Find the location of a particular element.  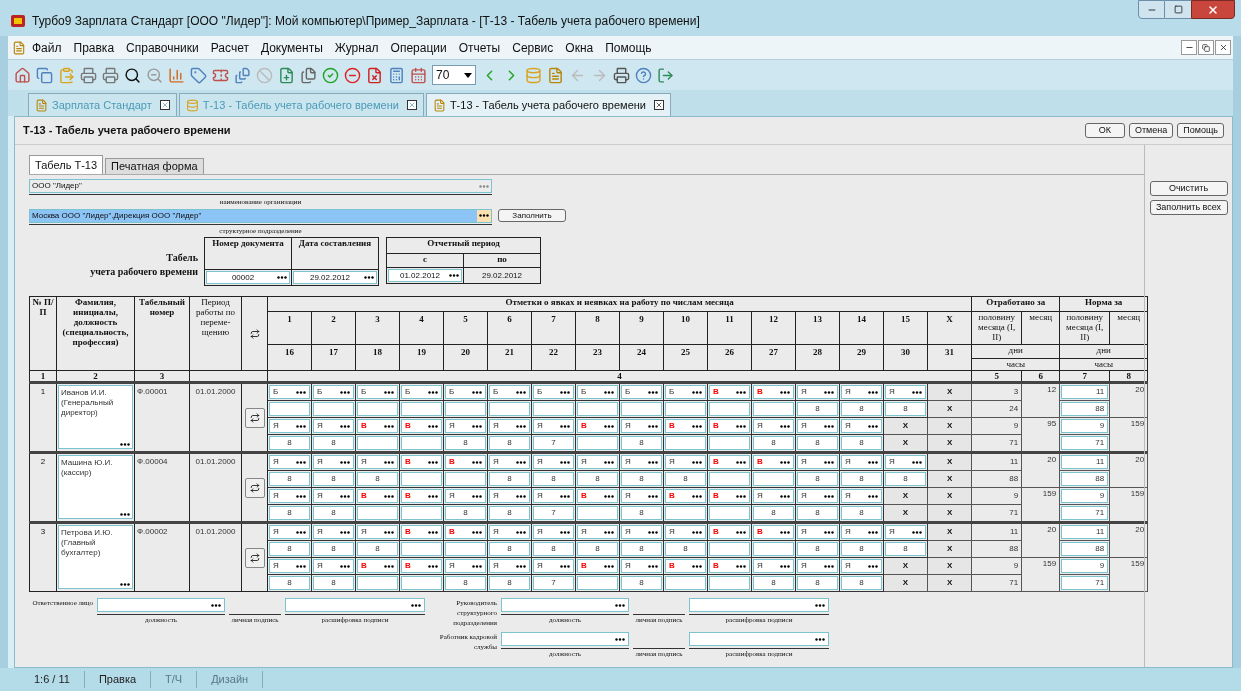

documents-icon is located at coordinates (242, 75).